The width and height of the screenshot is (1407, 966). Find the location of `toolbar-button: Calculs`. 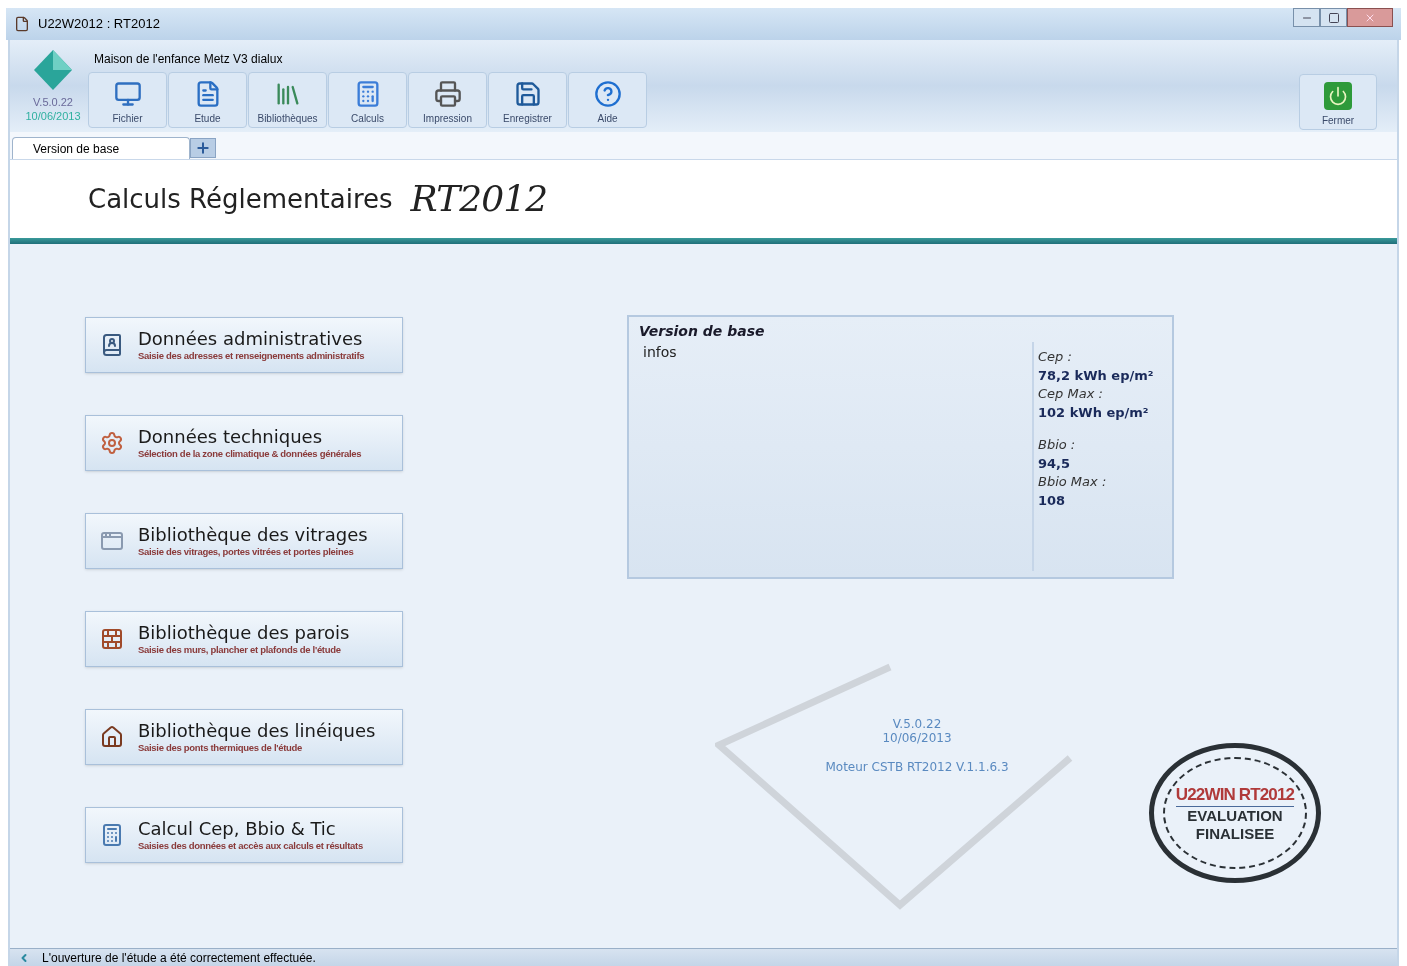

toolbar-button: Calculs is located at coordinates (367, 100).